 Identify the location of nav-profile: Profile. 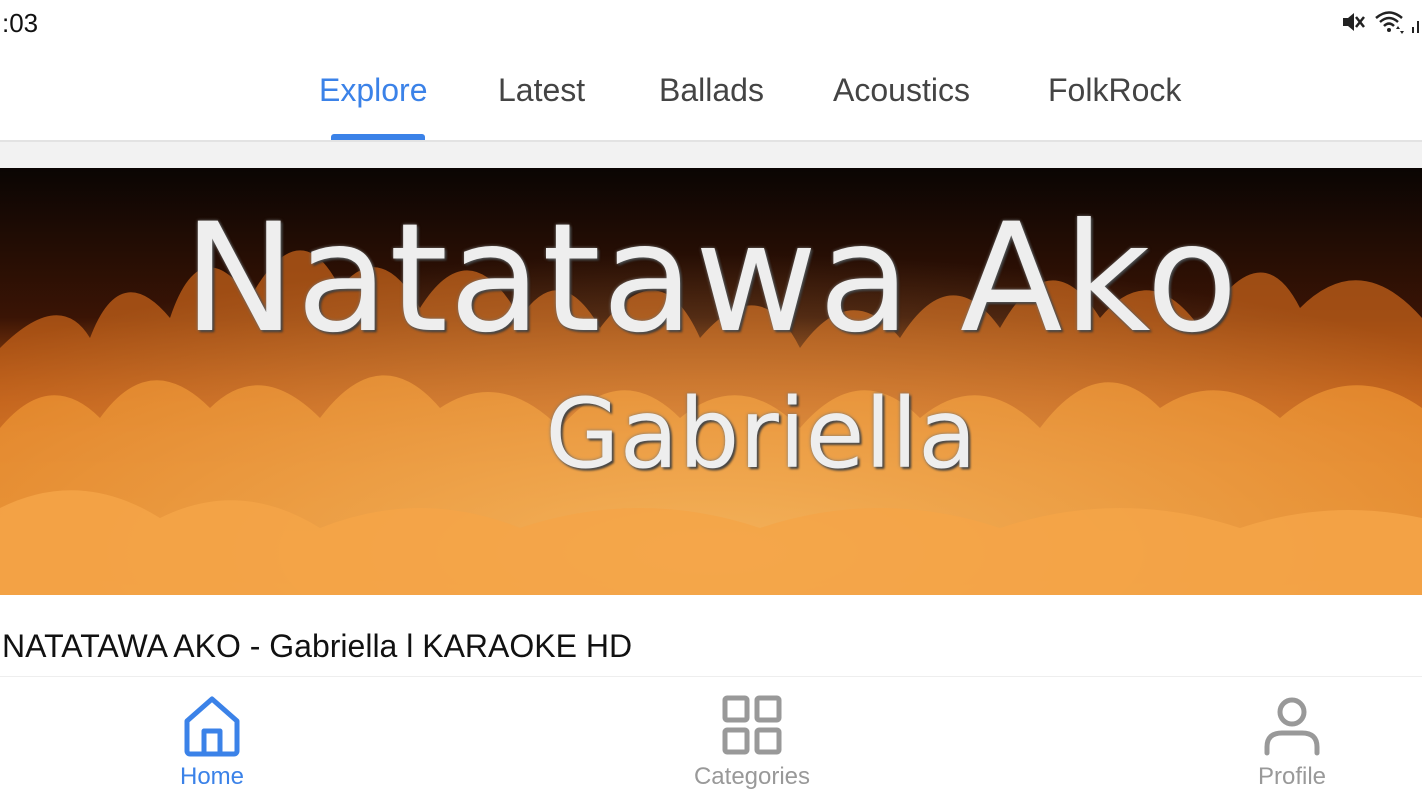
(1292, 743).